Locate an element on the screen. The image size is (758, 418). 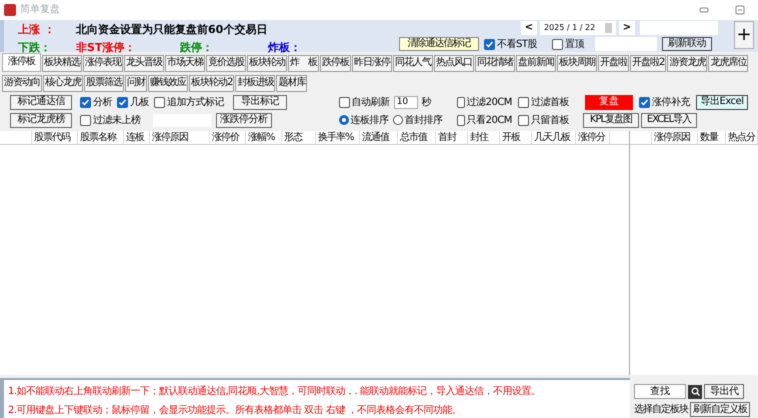
tab: 热点风口 is located at coordinates (454, 63).